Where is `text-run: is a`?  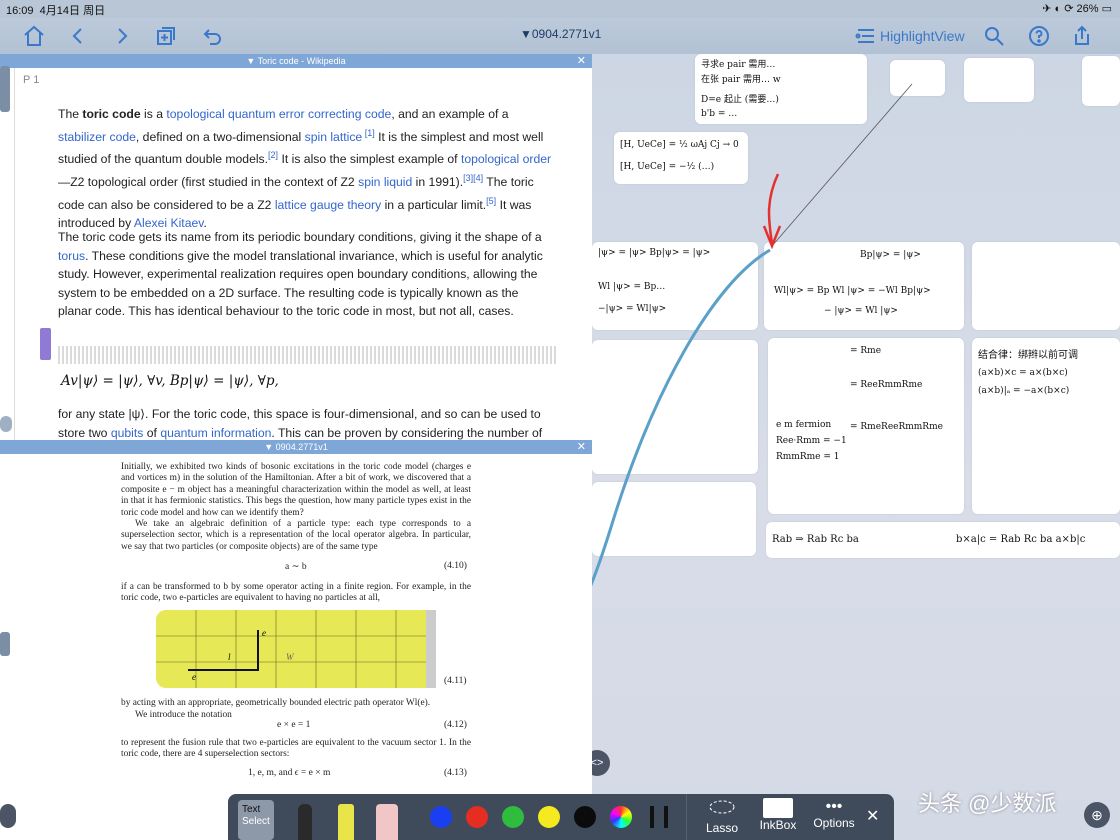
text-run: is a is located at coordinates (153, 114).